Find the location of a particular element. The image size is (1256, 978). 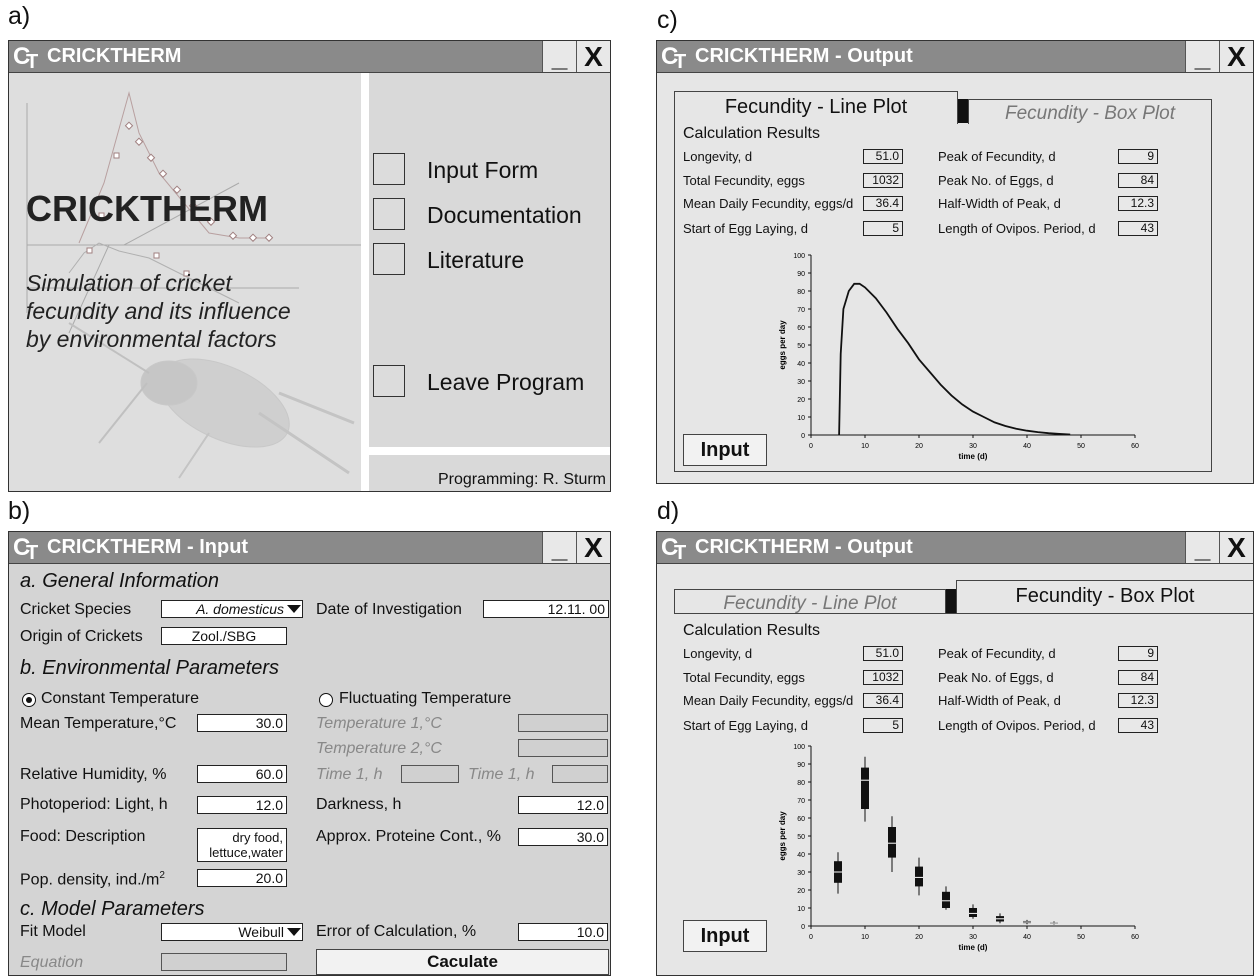

window-title: CRICKTHERM is located at coordinates (114, 56).